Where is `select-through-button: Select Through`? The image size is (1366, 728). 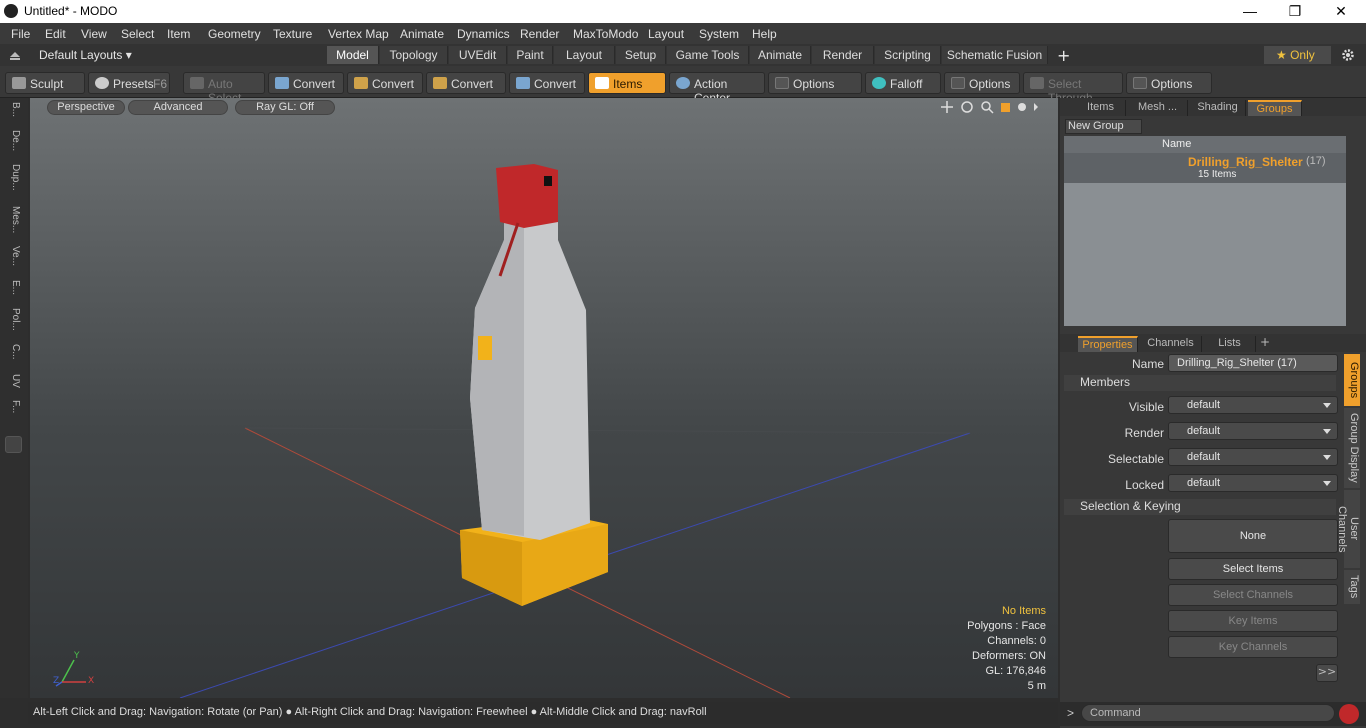 select-through-button: Select Through is located at coordinates (1073, 88).